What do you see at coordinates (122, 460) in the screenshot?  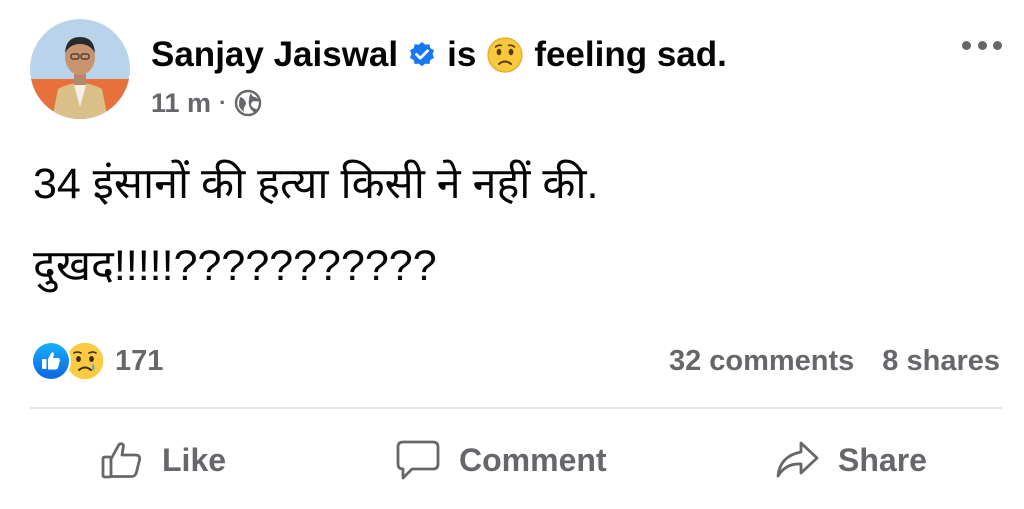 I see `thumbs-up-icon` at bounding box center [122, 460].